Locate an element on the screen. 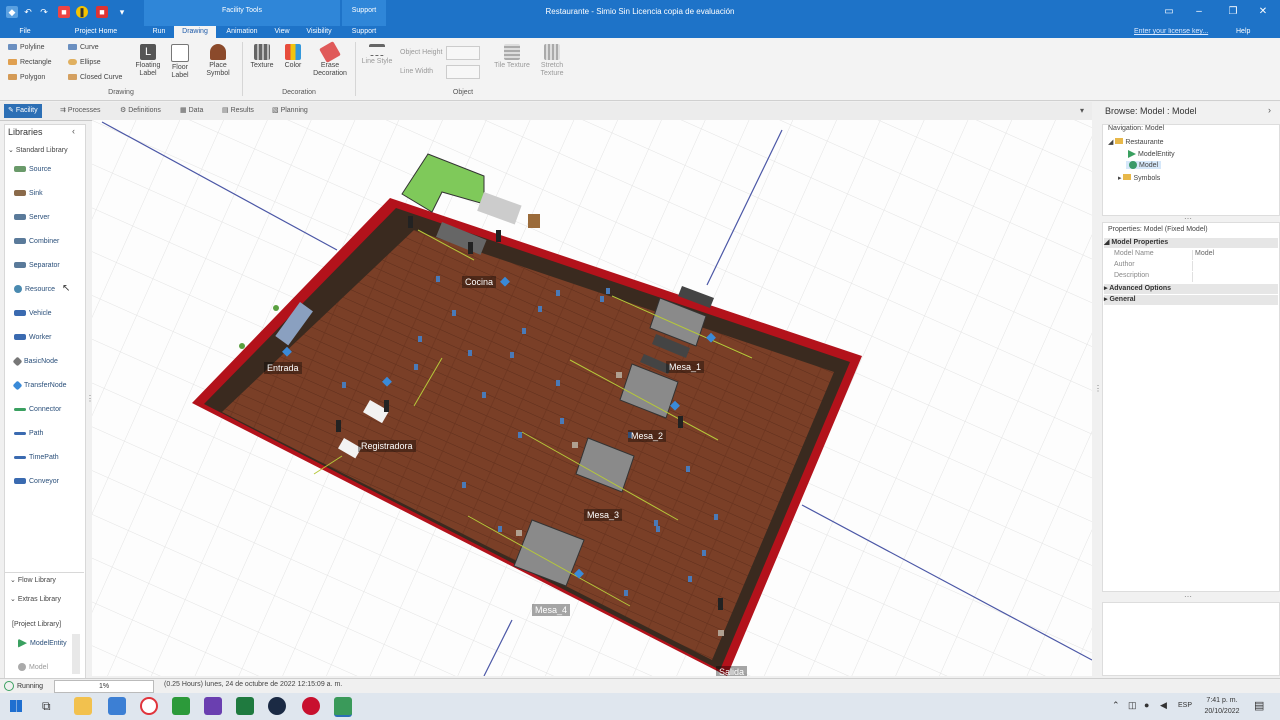 The width and height of the screenshot is (1280, 720). tab-visibility: Visibility is located at coordinates (319, 32).